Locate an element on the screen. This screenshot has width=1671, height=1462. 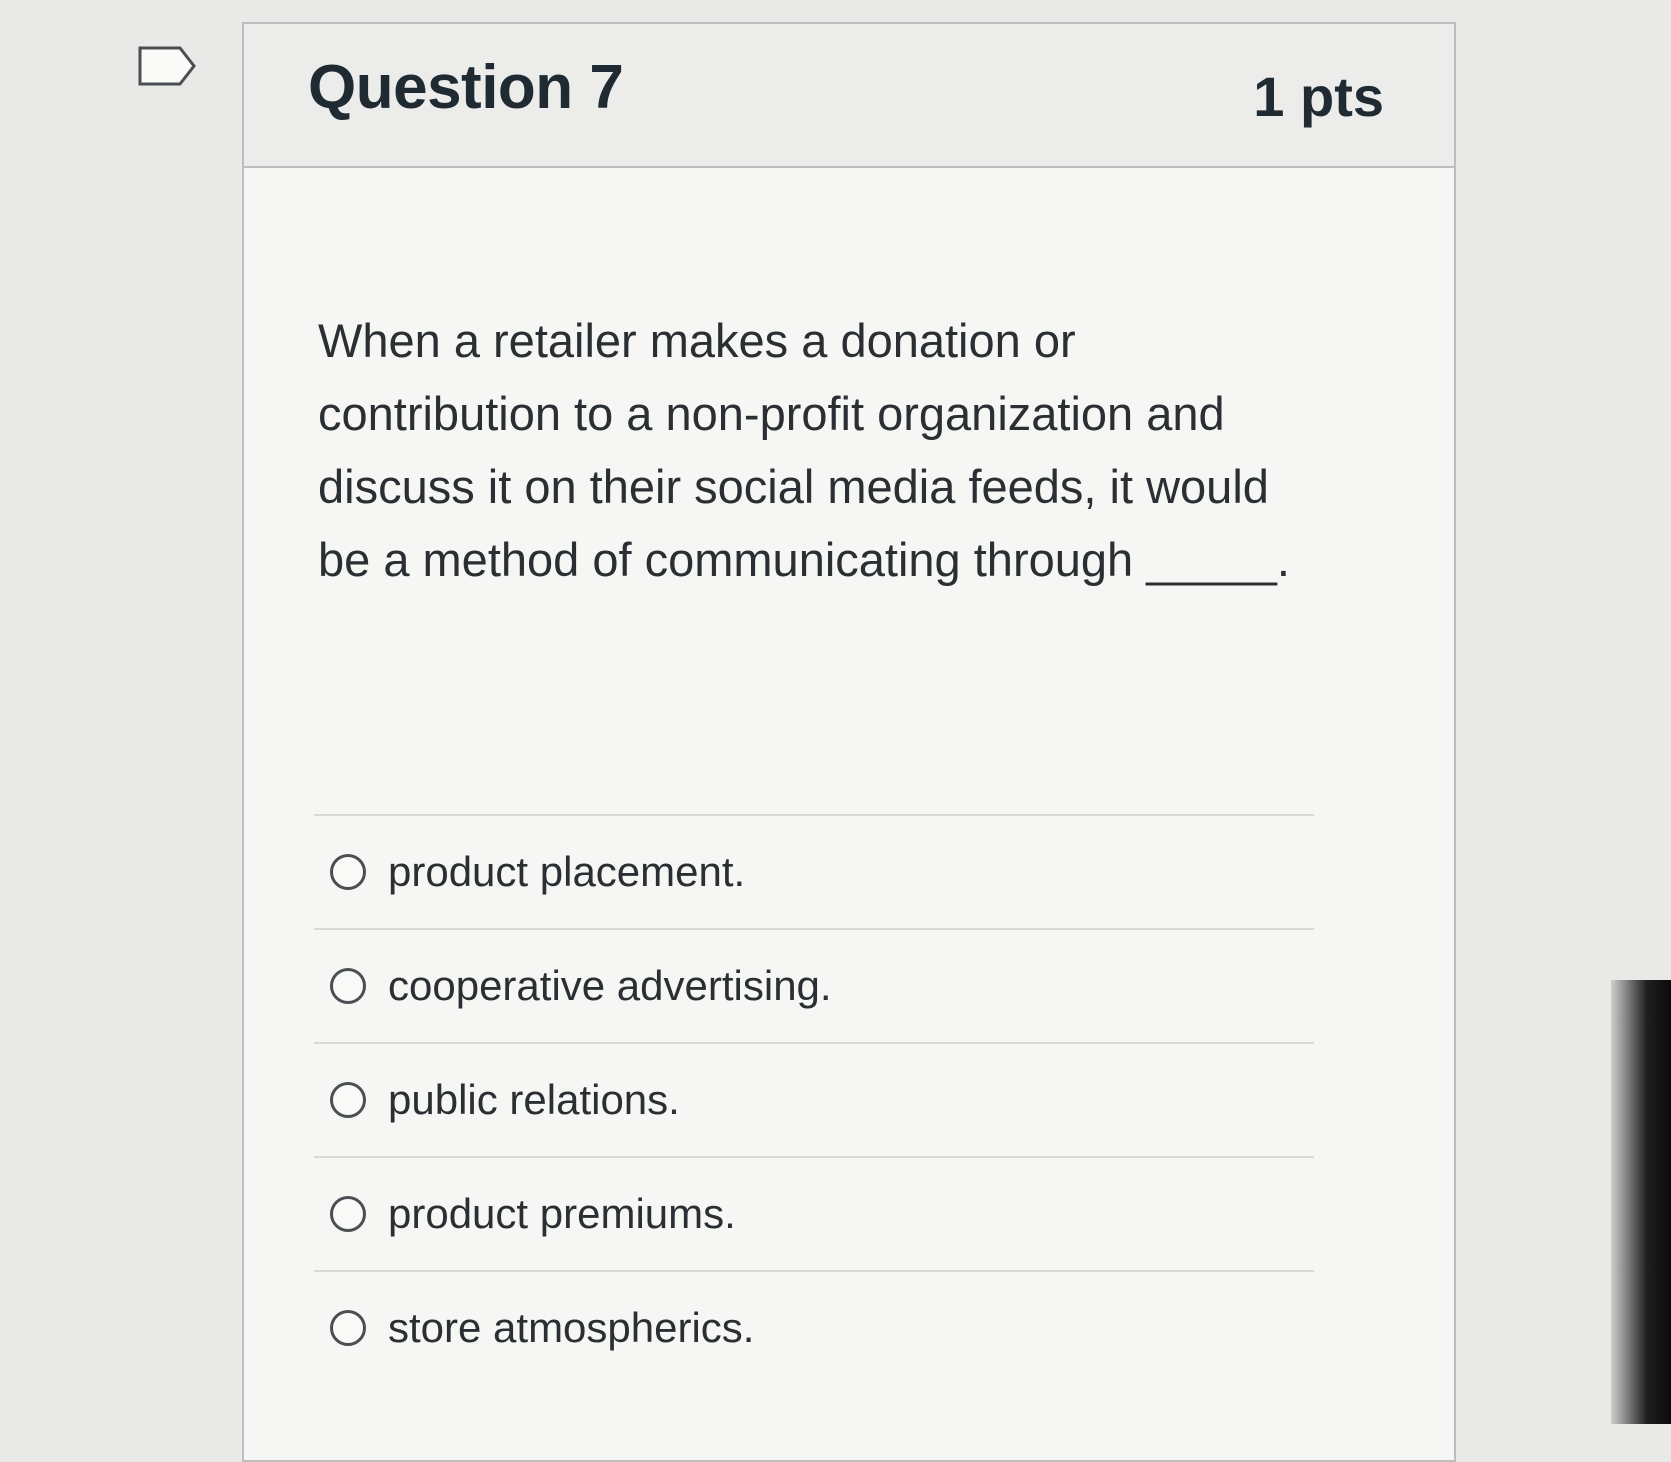
answer-option-public-relations: public relations. is located at coordinates (814, 1099).